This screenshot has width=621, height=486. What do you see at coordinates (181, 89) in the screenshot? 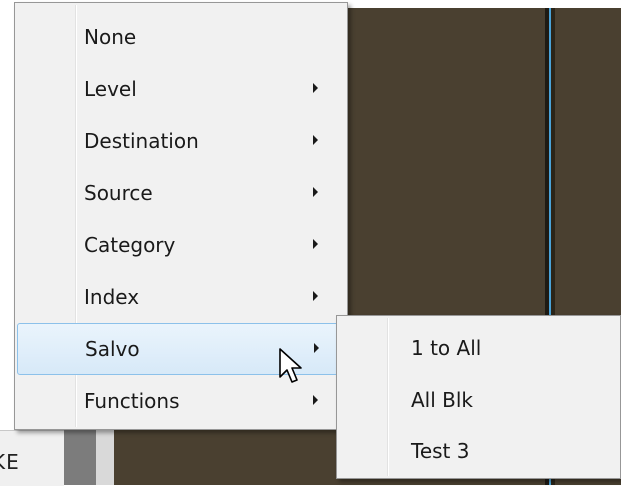
I see `menu-item-level: Level` at bounding box center [181, 89].